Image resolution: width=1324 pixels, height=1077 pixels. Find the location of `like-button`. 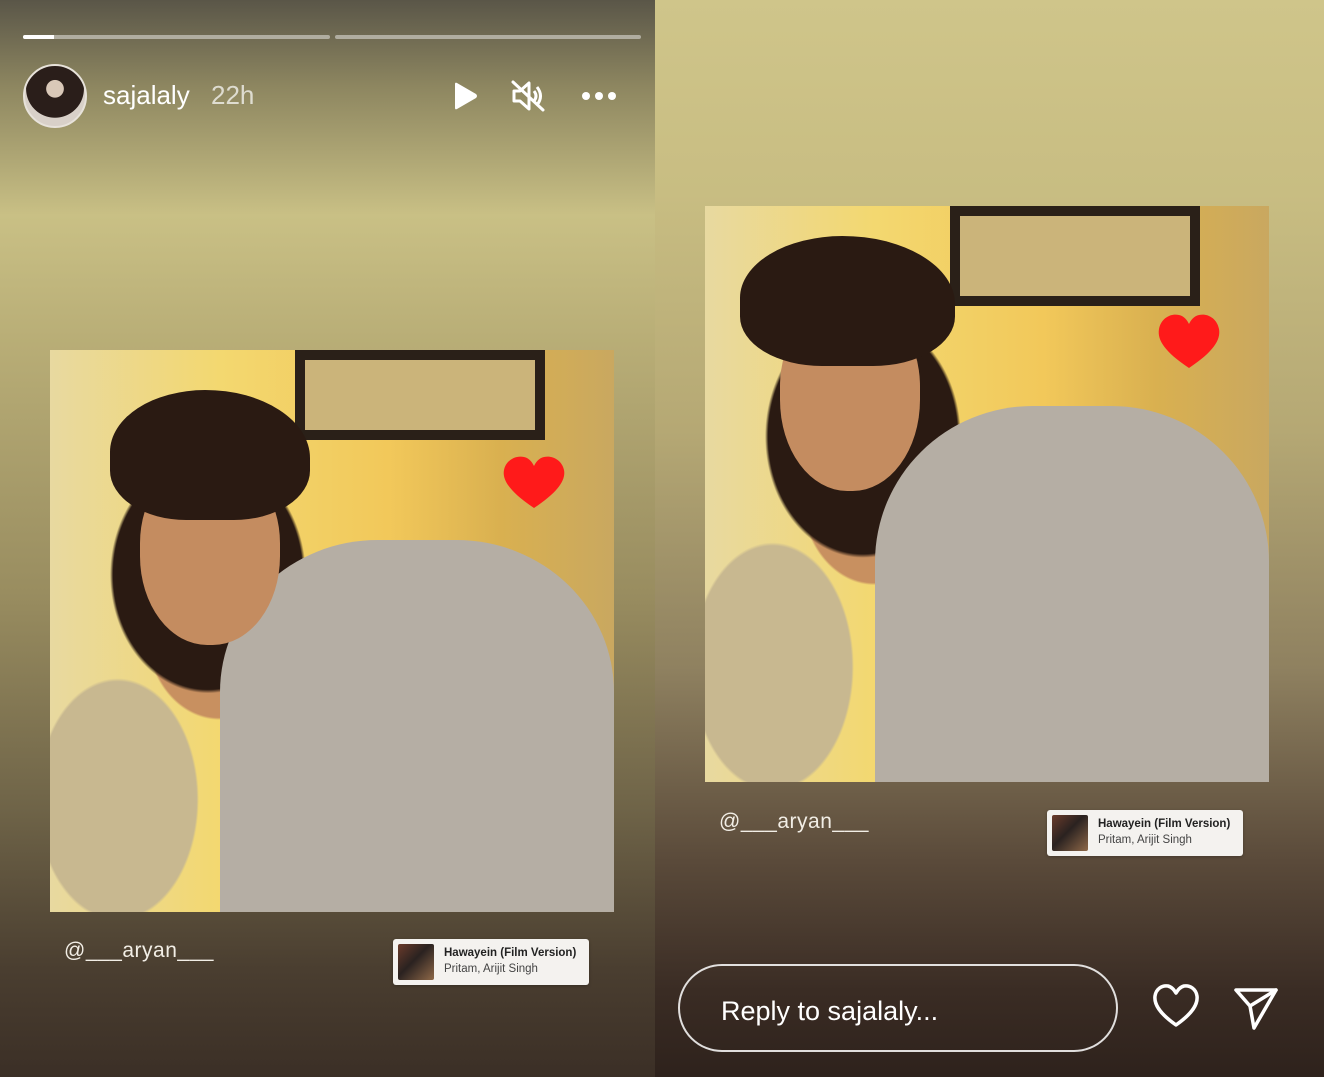

like-button is located at coordinates (1176, 1006).